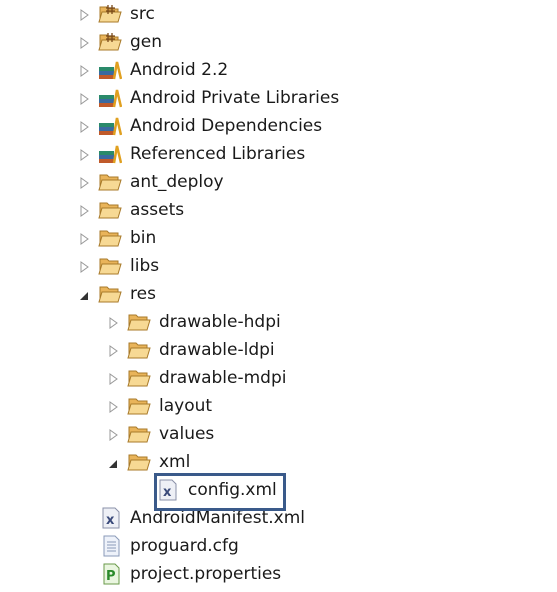 This screenshot has height=592, width=557. Describe the element at coordinates (145, 266) in the screenshot. I see `tree-item-label: libs` at that location.